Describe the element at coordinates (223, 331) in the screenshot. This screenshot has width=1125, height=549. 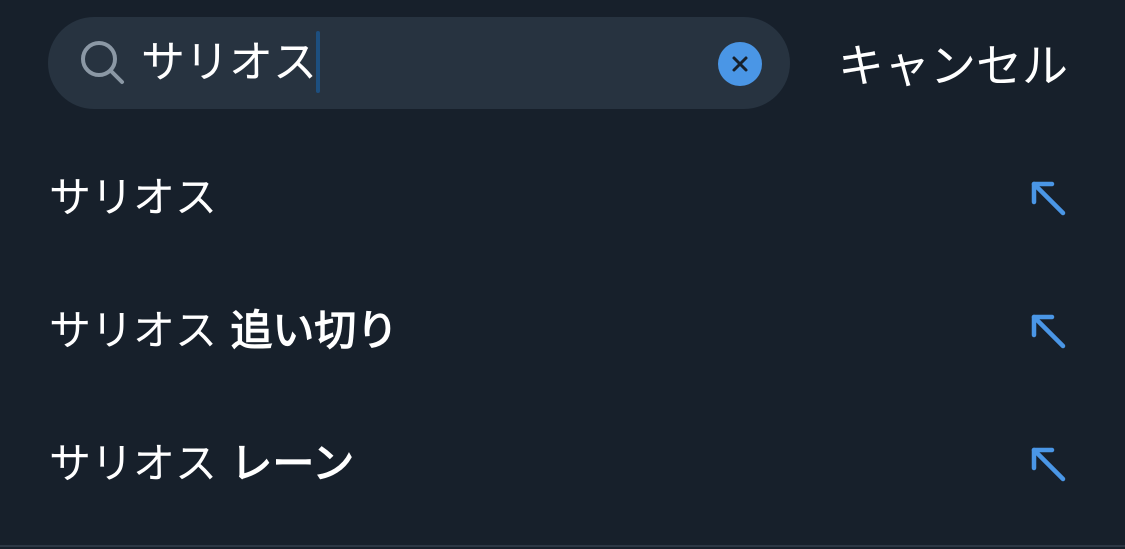
I see `suggestion-text: サリオス 追い切り` at that location.